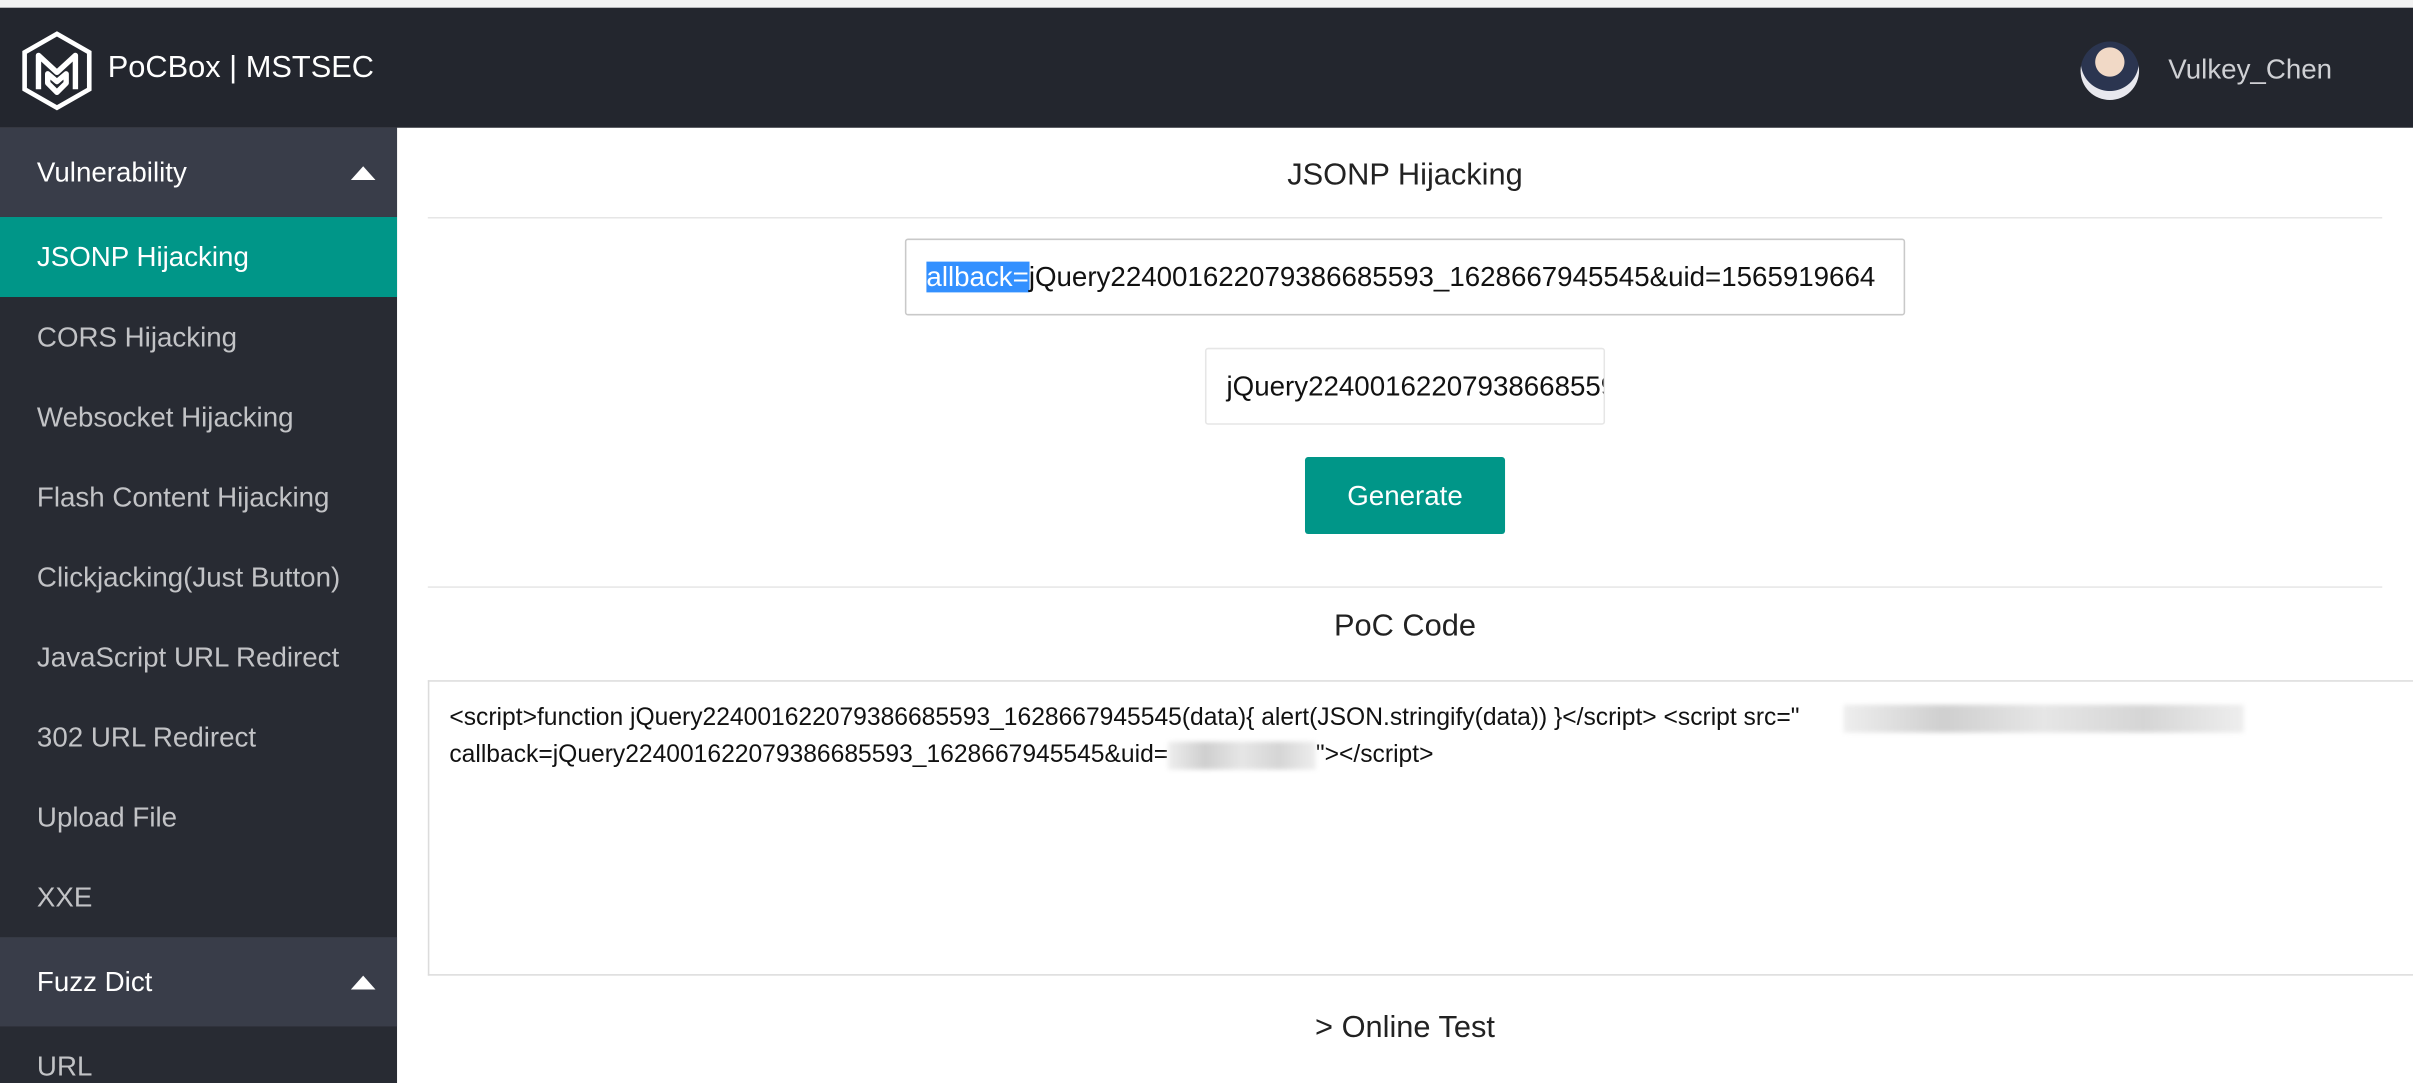  What do you see at coordinates (198, 737) in the screenshot?
I see `sidebar-item-302-url-redirect: 302 URL Redirect` at bounding box center [198, 737].